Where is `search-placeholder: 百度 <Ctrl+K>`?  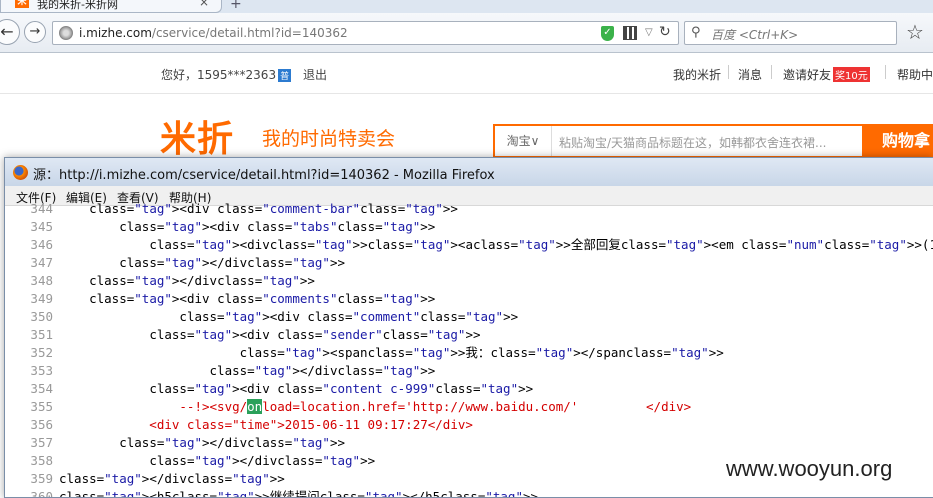
search-placeholder: 百度 <Ctrl+K> is located at coordinates (755, 35).